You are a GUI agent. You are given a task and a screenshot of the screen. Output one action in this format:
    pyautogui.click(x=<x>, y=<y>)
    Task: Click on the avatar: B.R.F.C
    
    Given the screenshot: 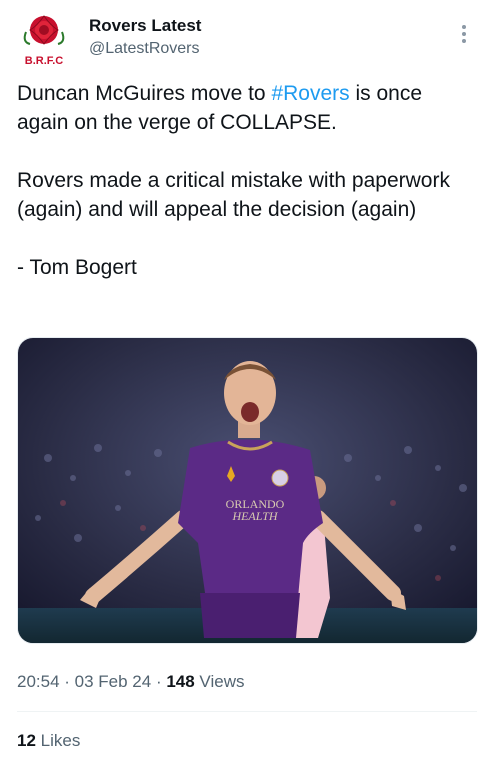 What is the action you would take?
    pyautogui.click(x=44, y=40)
    